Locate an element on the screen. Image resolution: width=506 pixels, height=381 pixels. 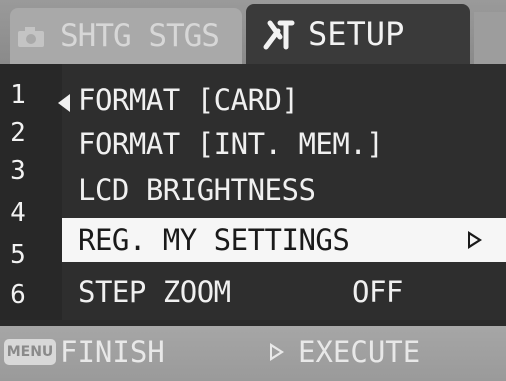
footer-bar: MENU FINISH EXECUTE is located at coordinates (253, 353).